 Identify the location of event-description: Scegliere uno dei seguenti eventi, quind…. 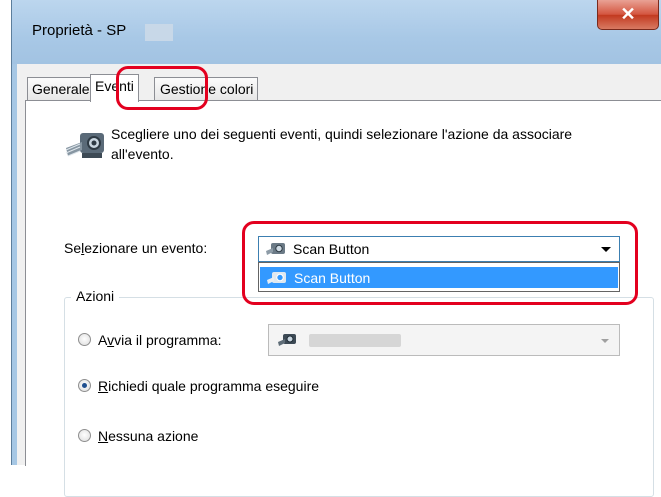
(342, 144).